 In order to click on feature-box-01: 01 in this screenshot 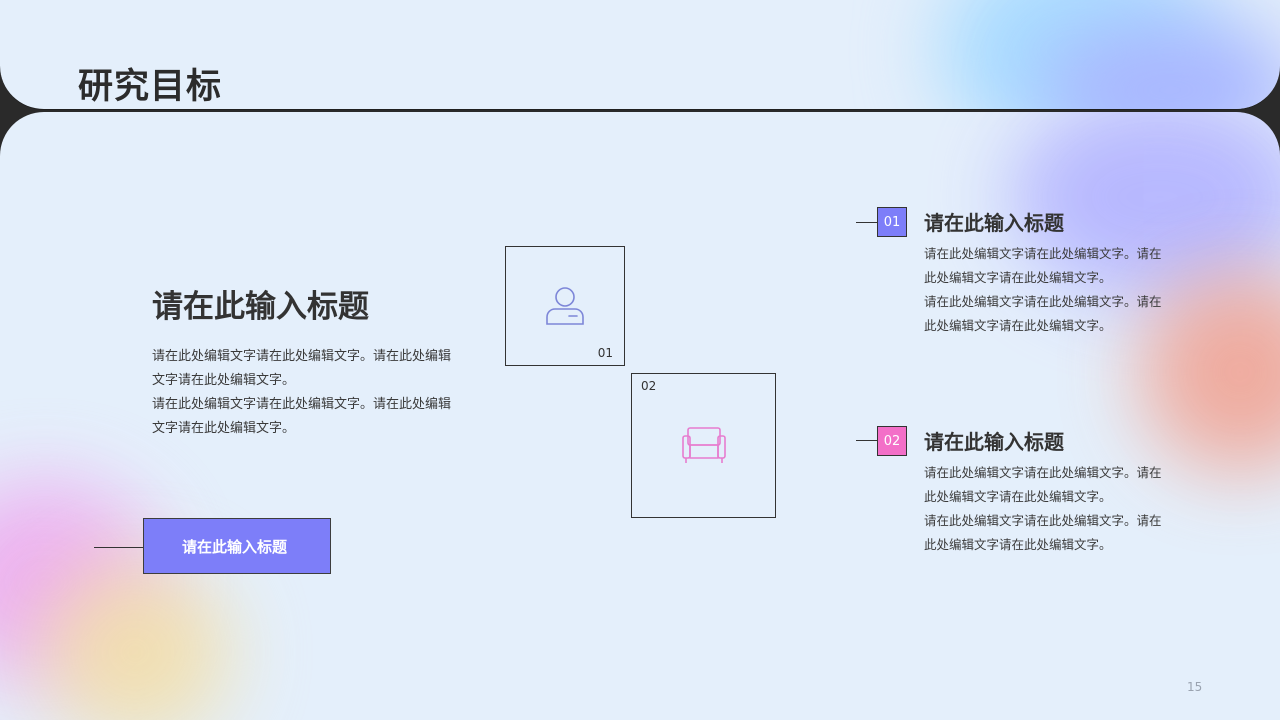, I will do `click(565, 306)`.